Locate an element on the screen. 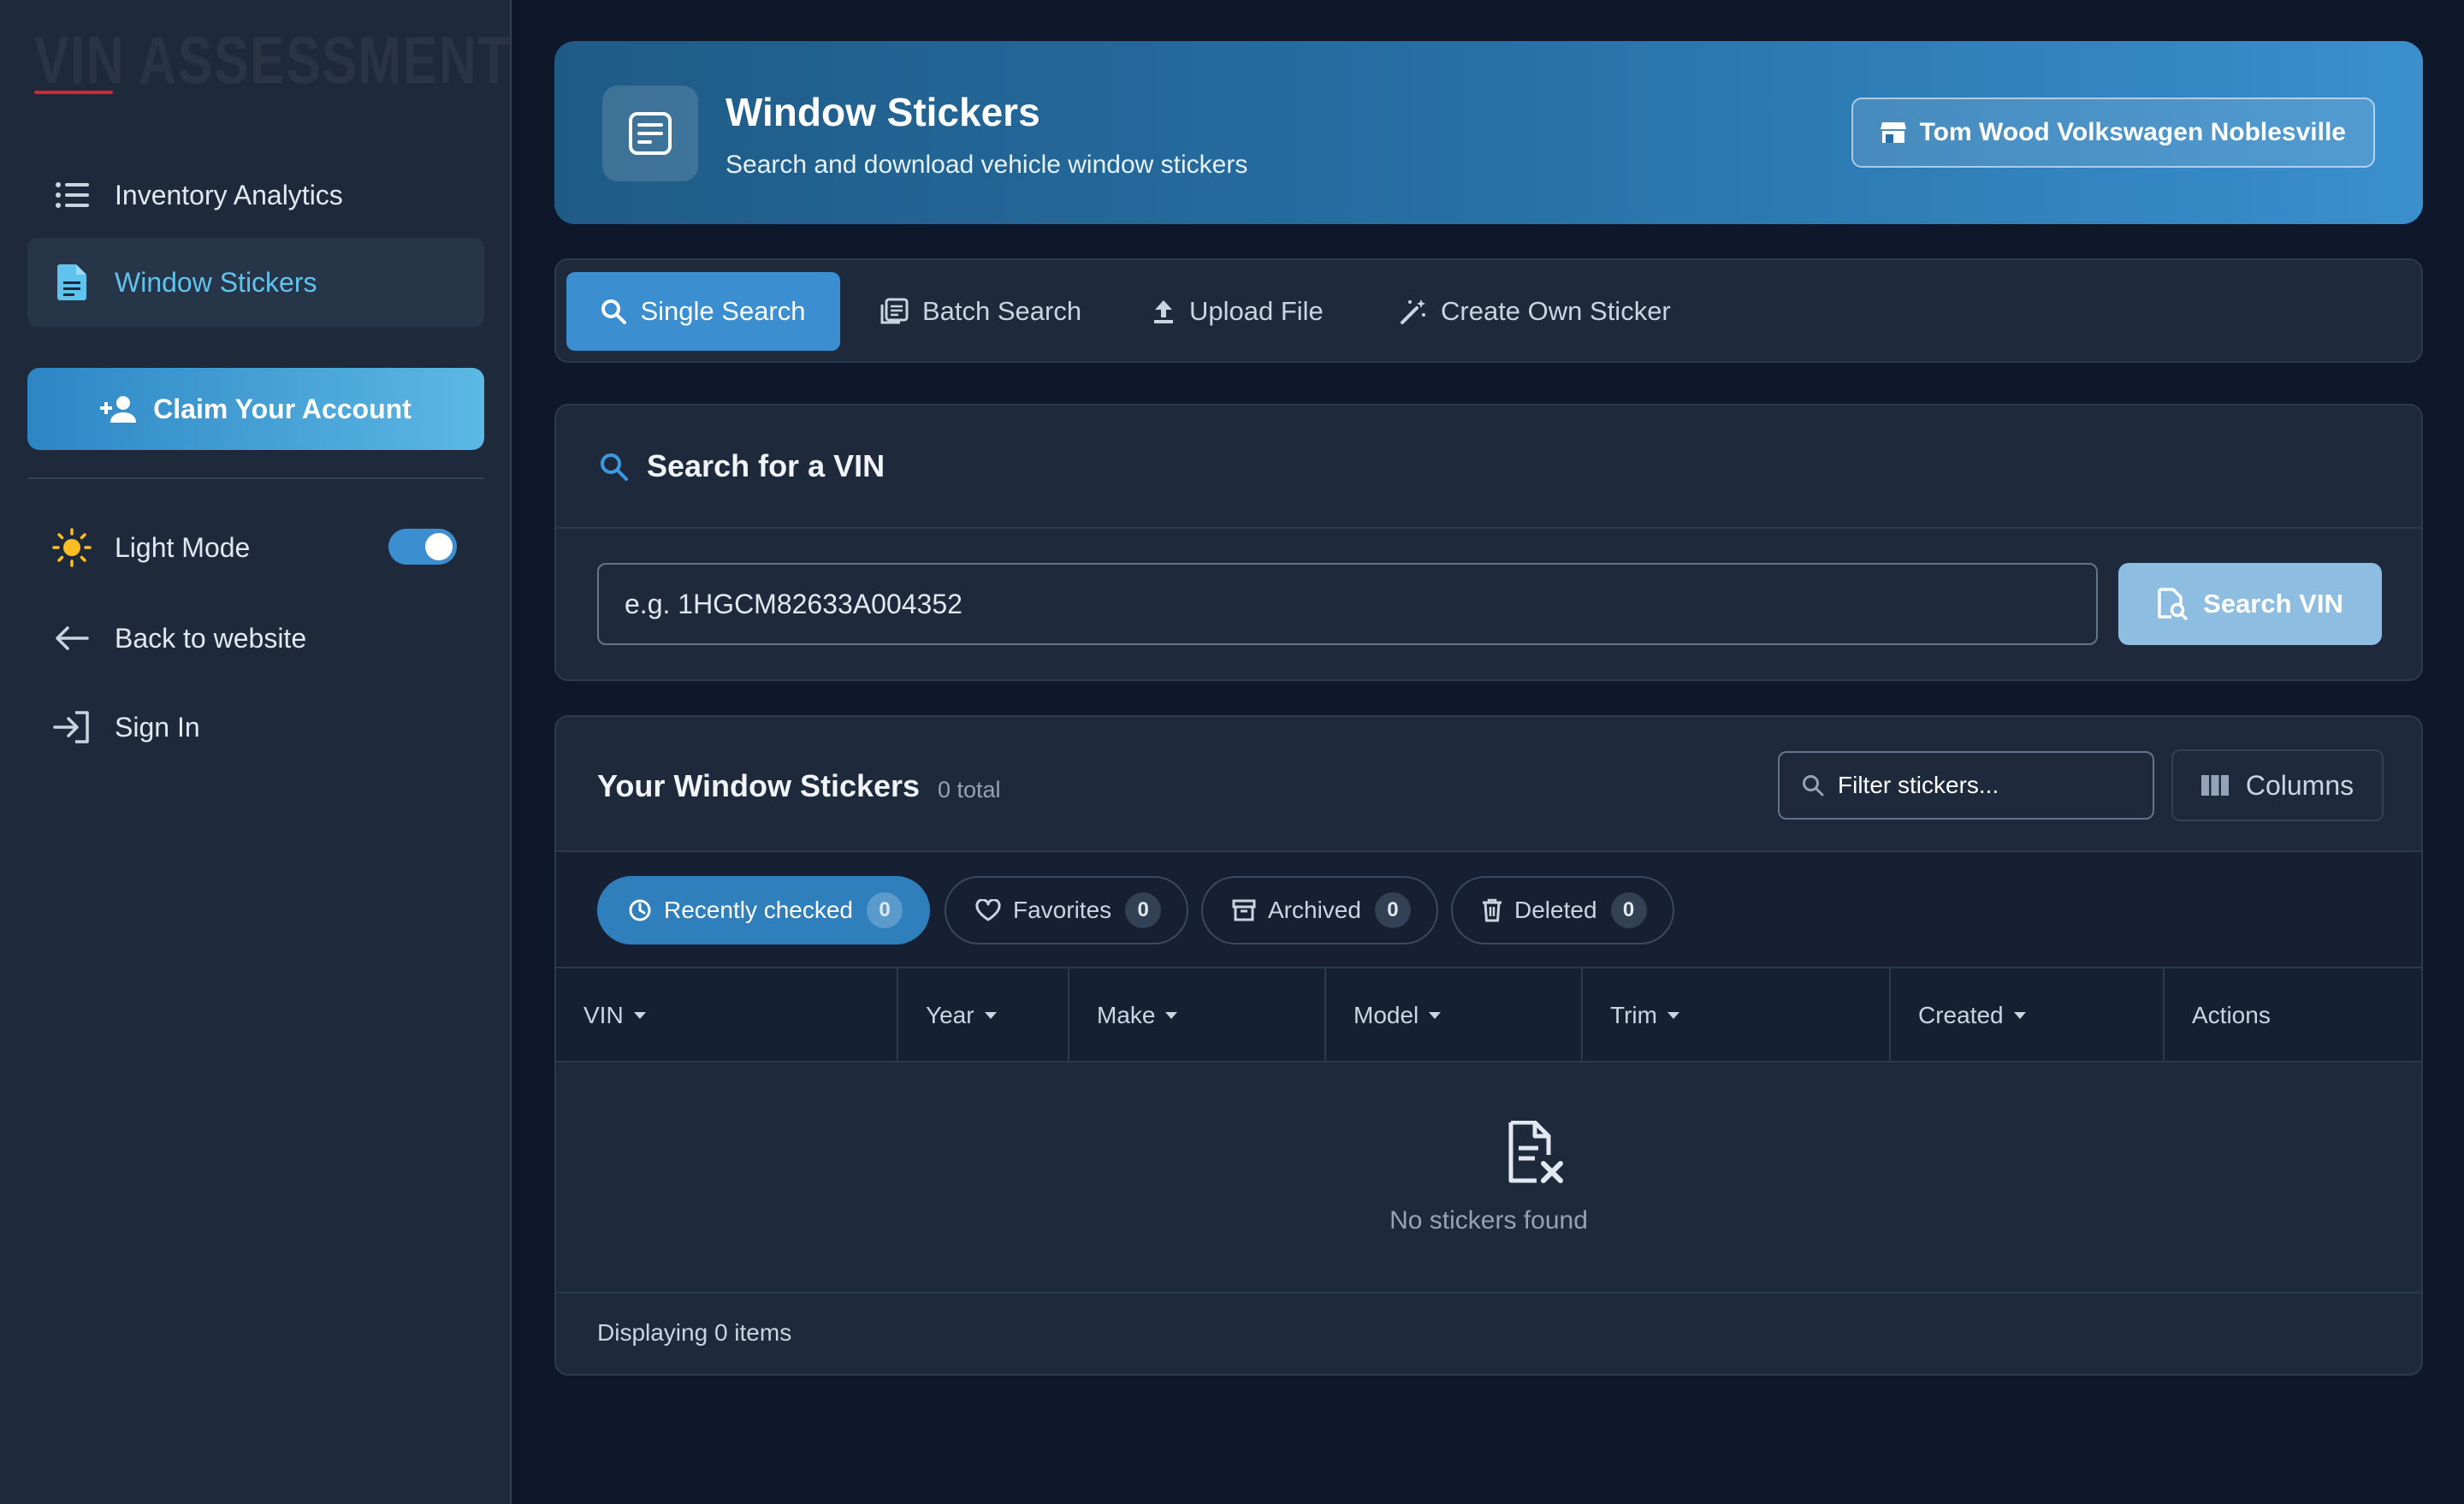  document-search-icon is located at coordinates (2172, 604).